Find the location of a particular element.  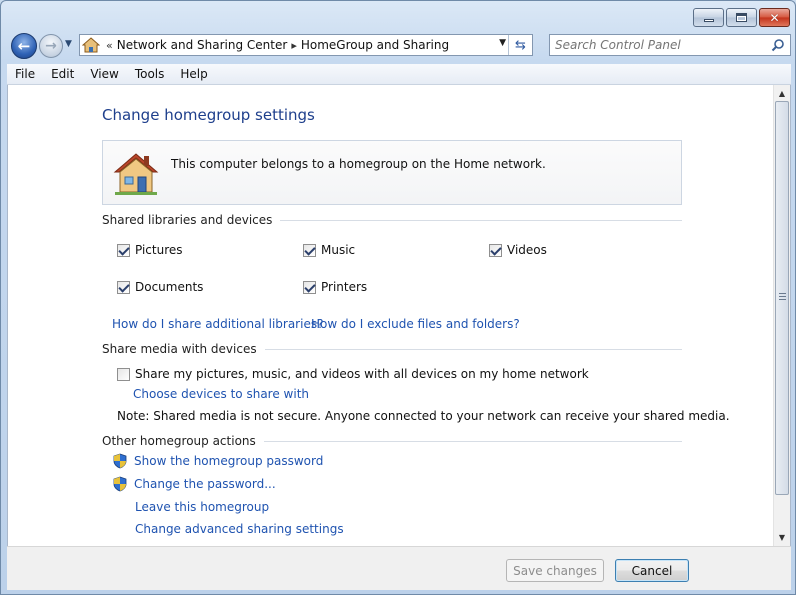

refresh-button: ⇆ is located at coordinates (520, 45).